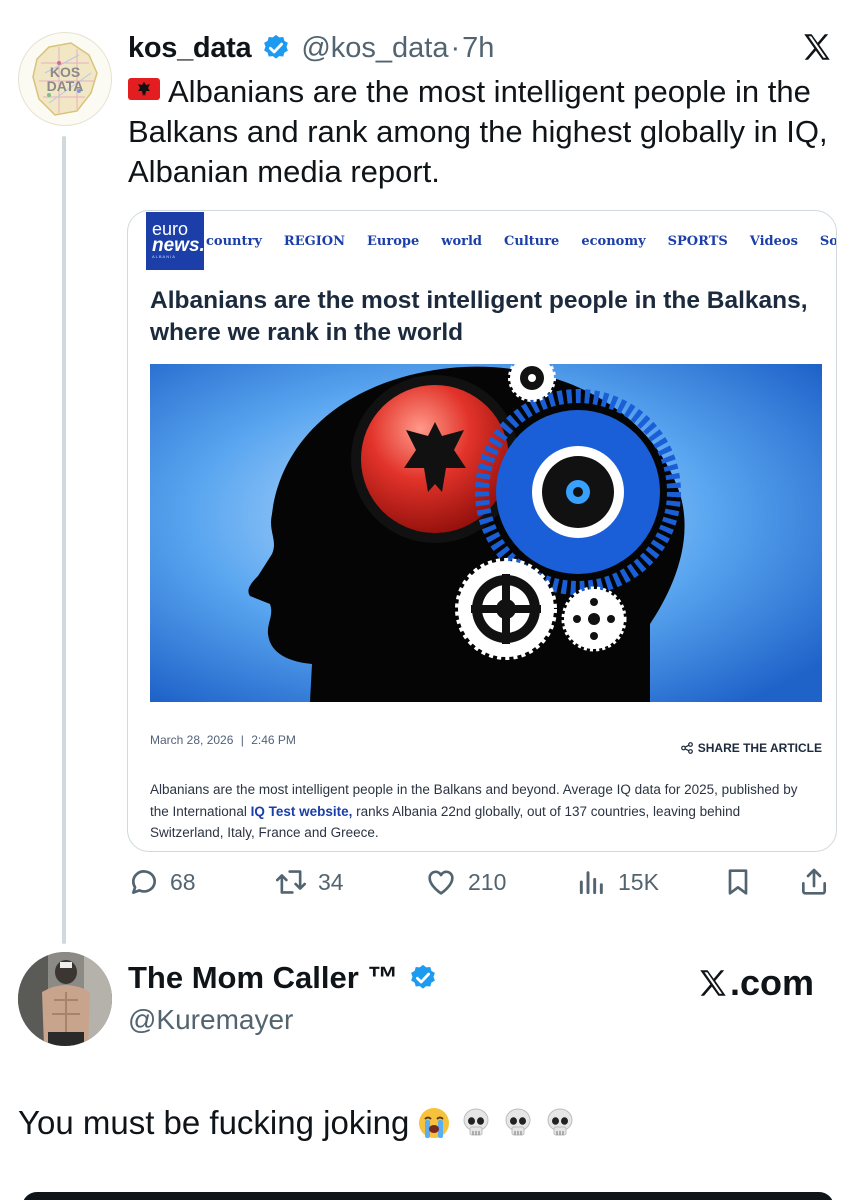 The width and height of the screenshot is (855, 1200). What do you see at coordinates (759, 748) in the screenshot?
I see `share-article-label: SHARE THE ARTICLE` at bounding box center [759, 748].